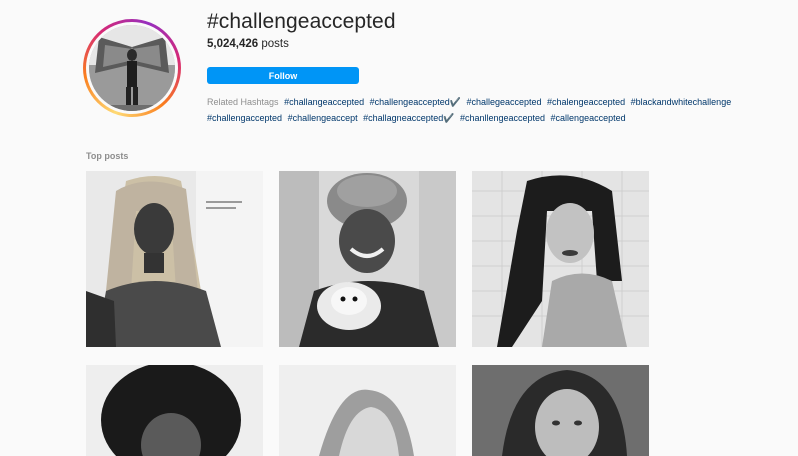  What do you see at coordinates (233, 44) in the screenshot?
I see `post-count-value: 5,024,426` at bounding box center [233, 44].